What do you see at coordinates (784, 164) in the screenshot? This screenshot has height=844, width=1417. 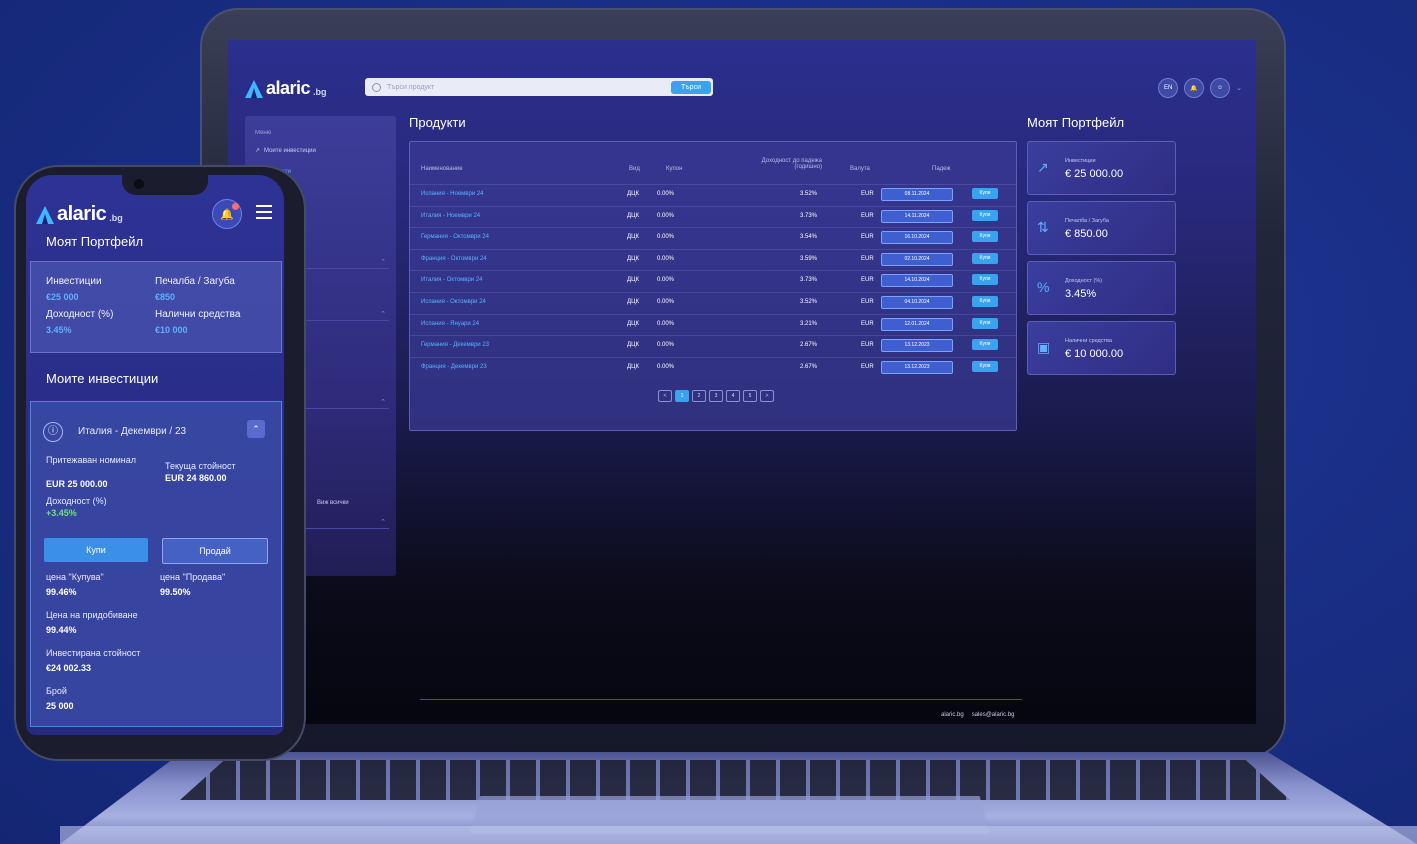 I see `header-yield: Доходност до падежа (годишно)` at bounding box center [784, 164].